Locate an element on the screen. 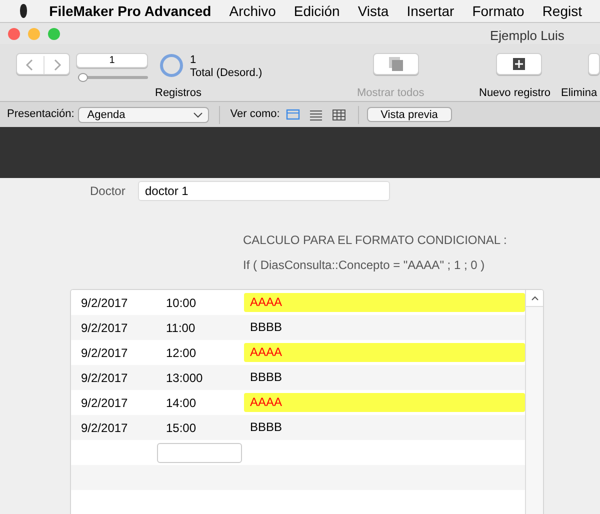 The width and height of the screenshot is (600, 514). app-menu: FileMaker Pro Advanced is located at coordinates (130, 11).